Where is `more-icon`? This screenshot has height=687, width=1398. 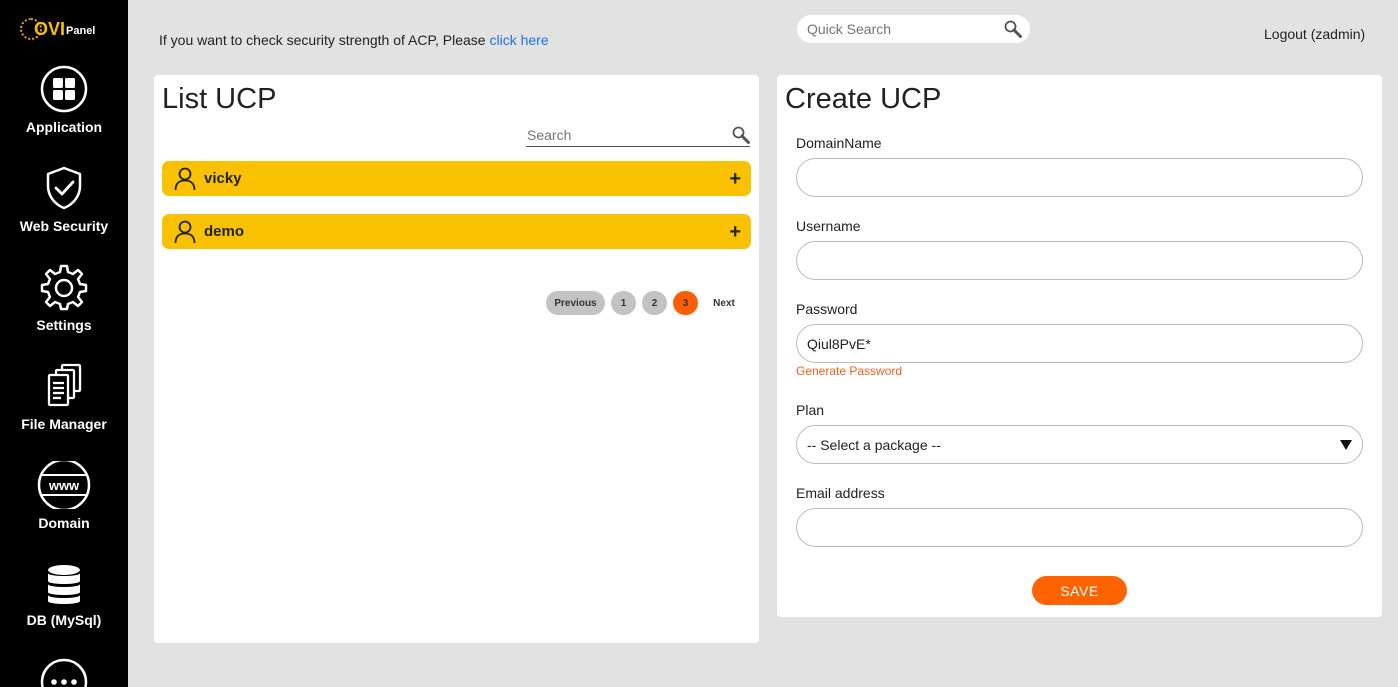 more-icon is located at coordinates (64, 672).